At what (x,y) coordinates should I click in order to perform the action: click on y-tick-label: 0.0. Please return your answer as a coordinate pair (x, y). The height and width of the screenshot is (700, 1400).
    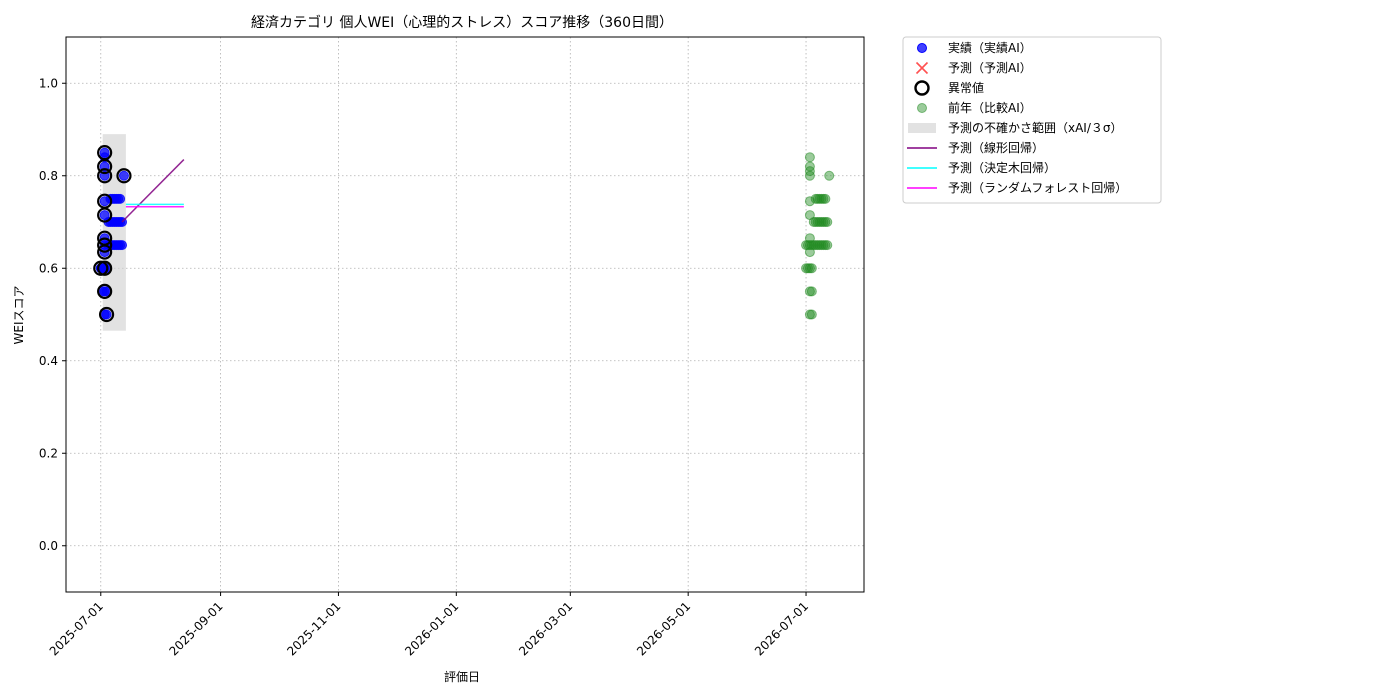
    Looking at the image, I should click on (48, 546).